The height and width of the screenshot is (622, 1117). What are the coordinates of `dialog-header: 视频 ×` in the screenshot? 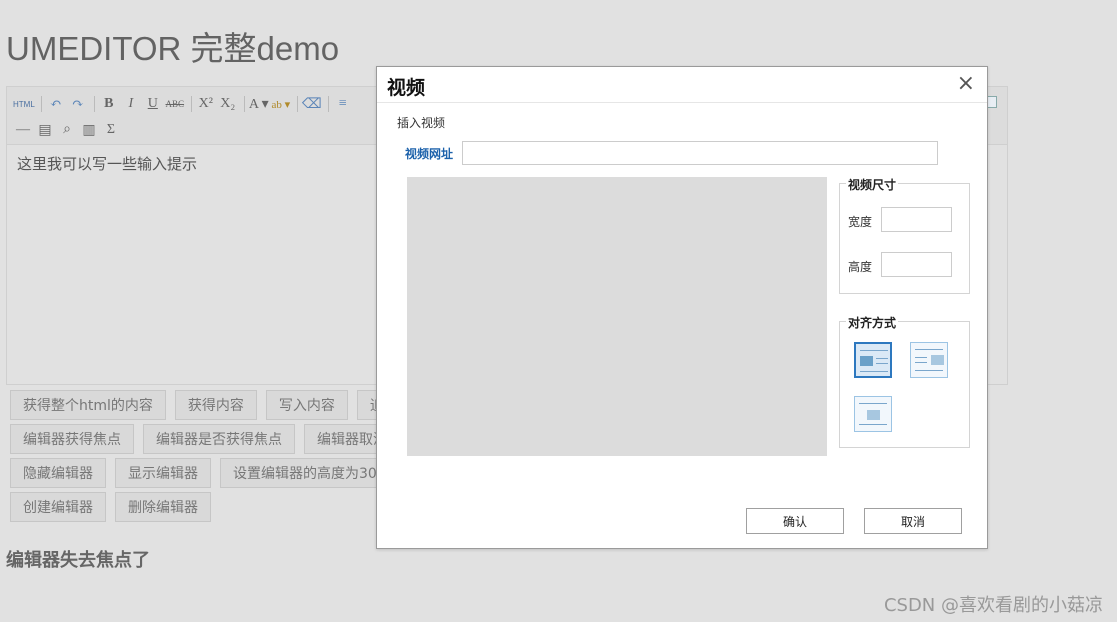 It's located at (682, 85).